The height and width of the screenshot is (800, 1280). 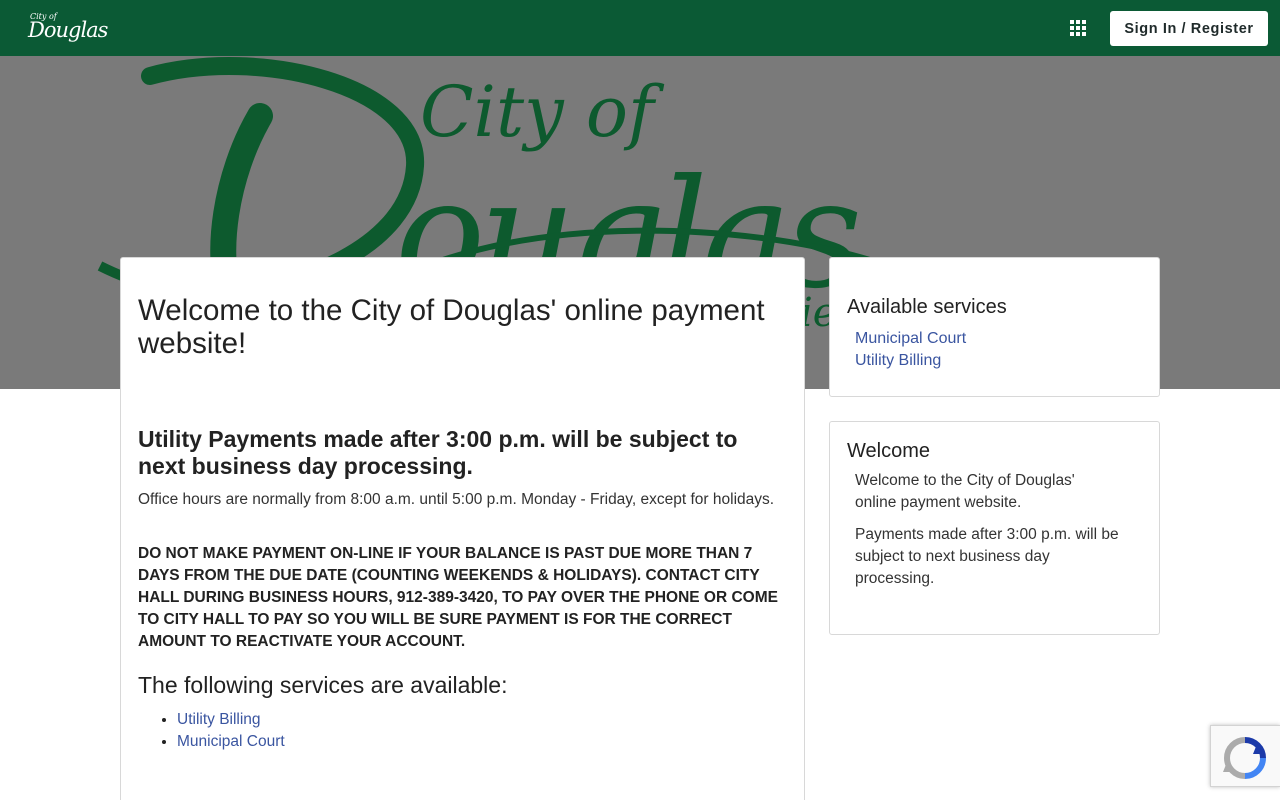 What do you see at coordinates (1078, 28) in the screenshot?
I see `apps-grid-icon` at bounding box center [1078, 28].